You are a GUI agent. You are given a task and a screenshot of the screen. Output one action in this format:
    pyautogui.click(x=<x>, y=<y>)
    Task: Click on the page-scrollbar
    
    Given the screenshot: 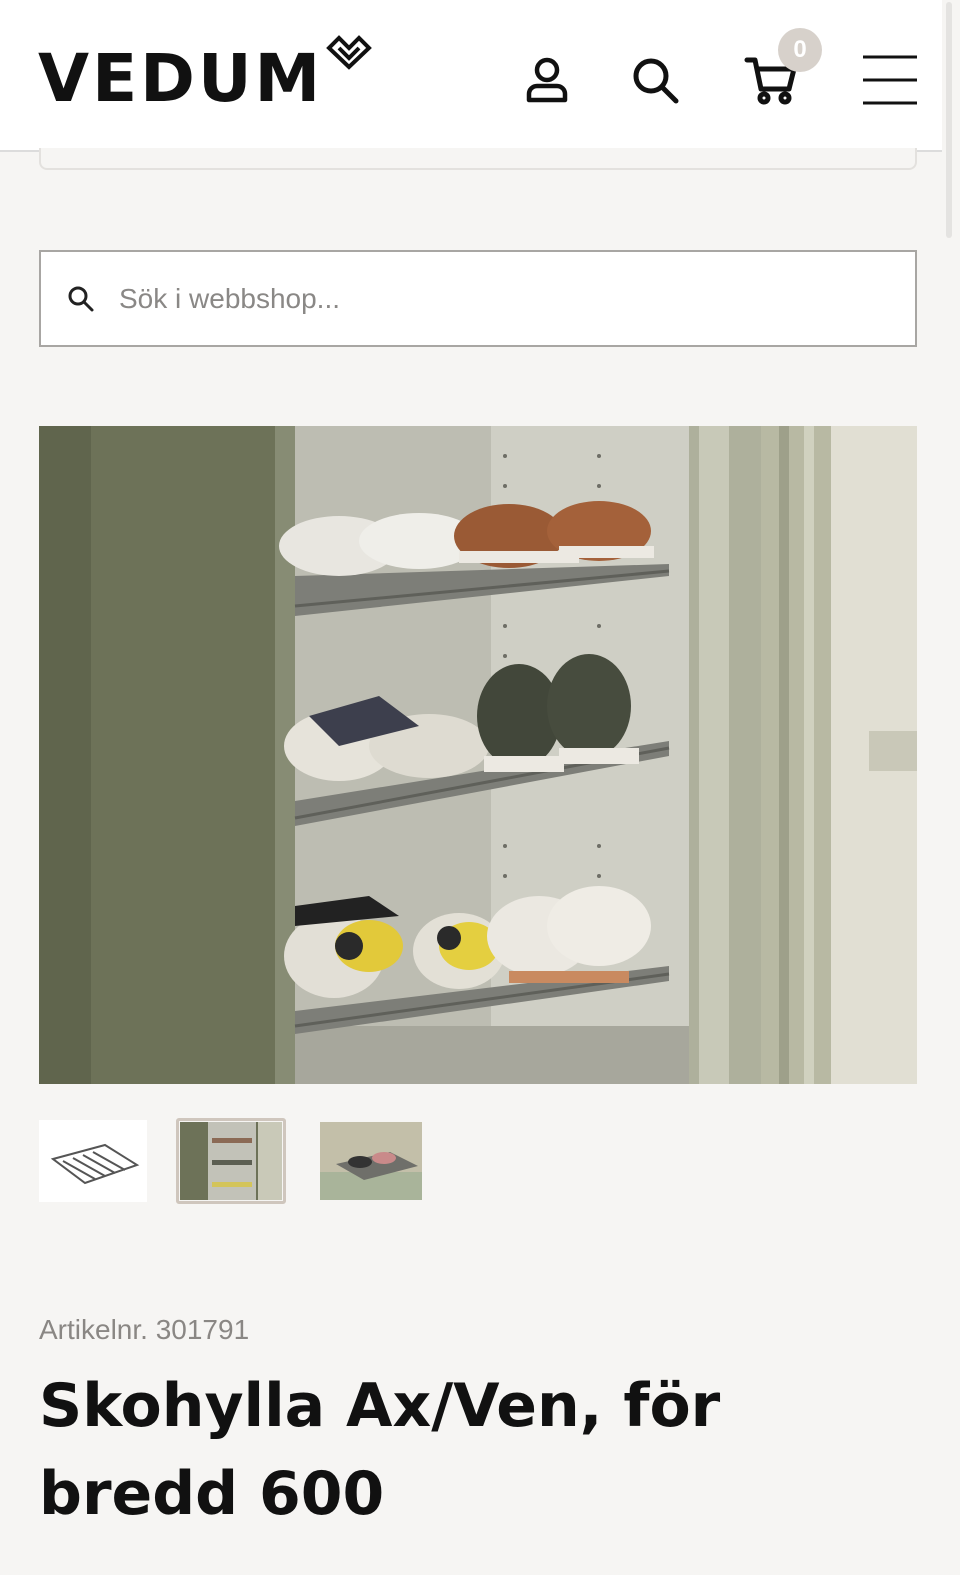 What is the action you would take?
    pyautogui.click(x=951, y=787)
    